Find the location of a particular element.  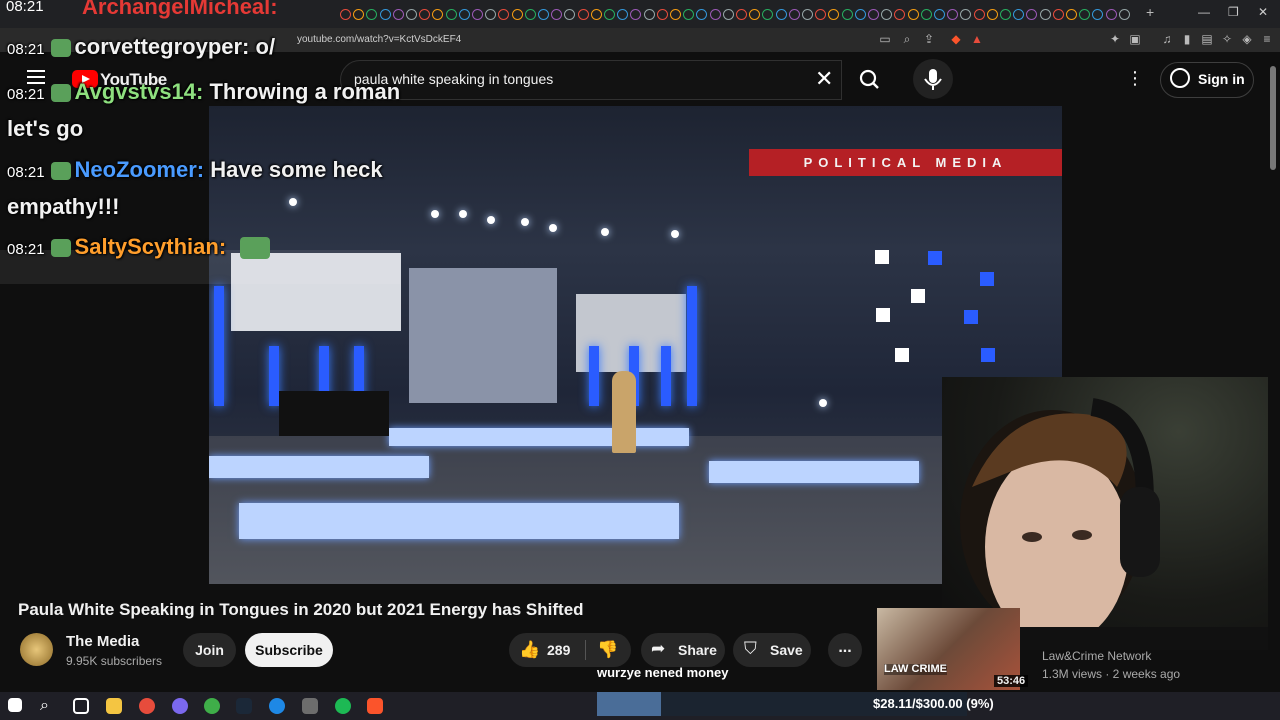

sidebar-icon: ▮ is located at coordinates (1187, 39).